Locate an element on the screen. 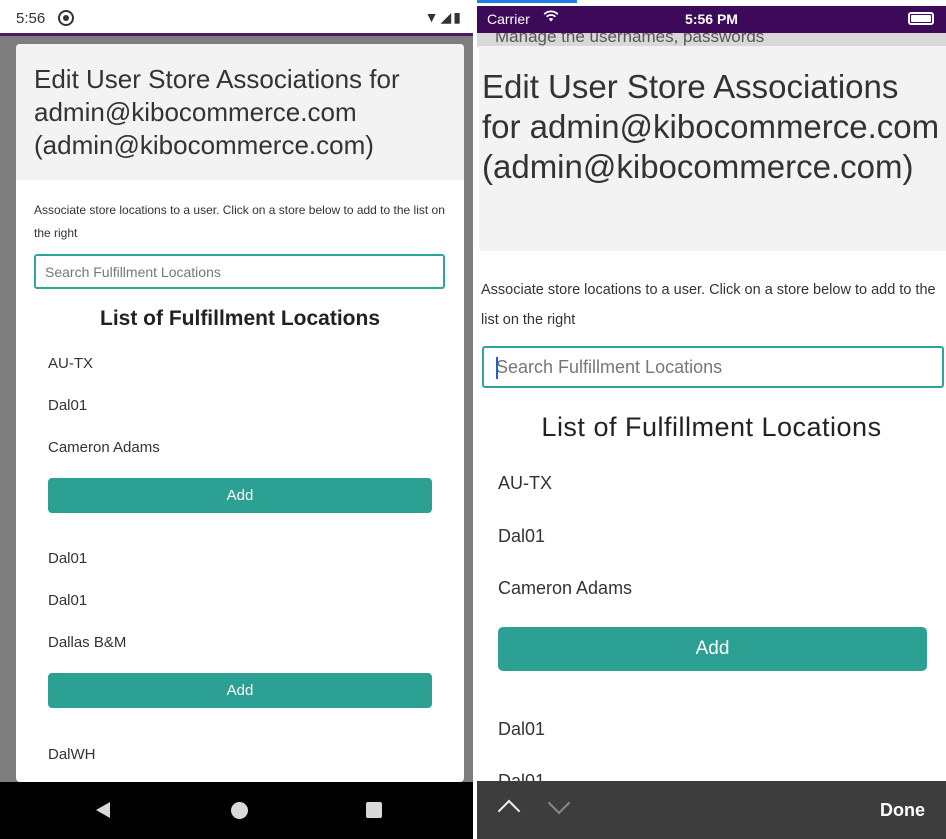 This screenshot has height=839, width=946. ios-status-time: 5:56 PM is located at coordinates (711, 19).